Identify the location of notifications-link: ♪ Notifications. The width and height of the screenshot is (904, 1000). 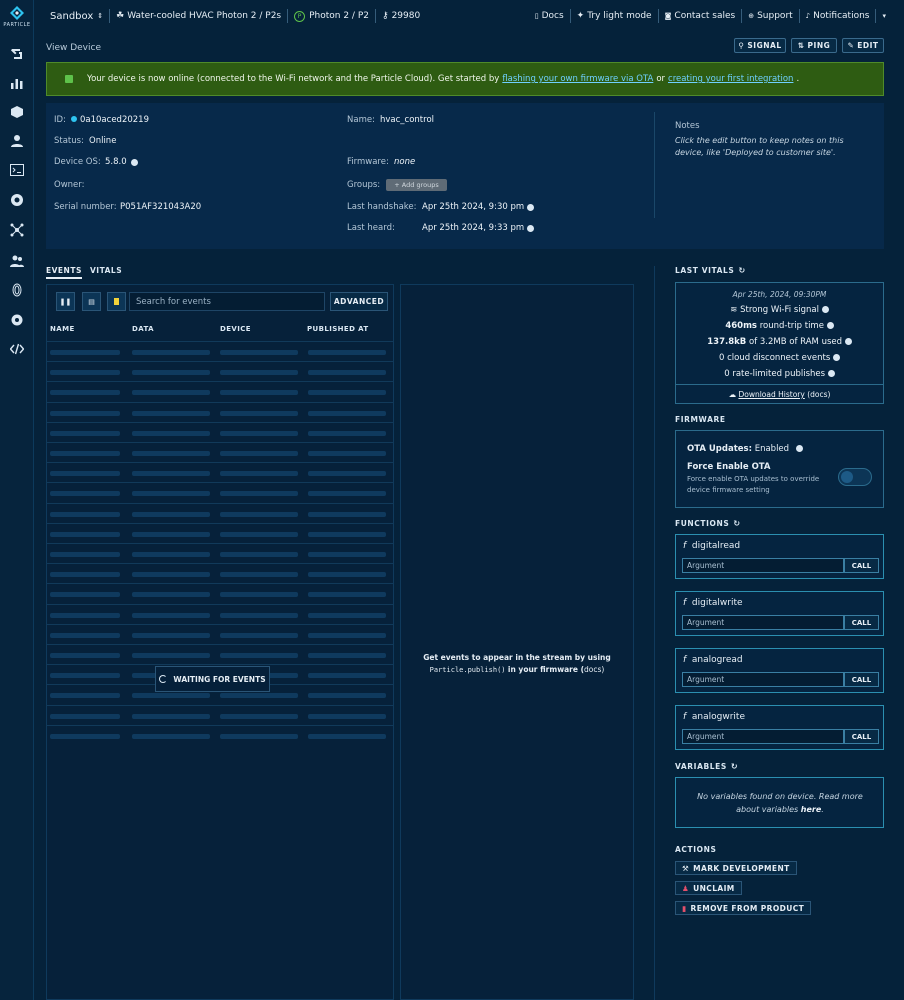
(838, 16).